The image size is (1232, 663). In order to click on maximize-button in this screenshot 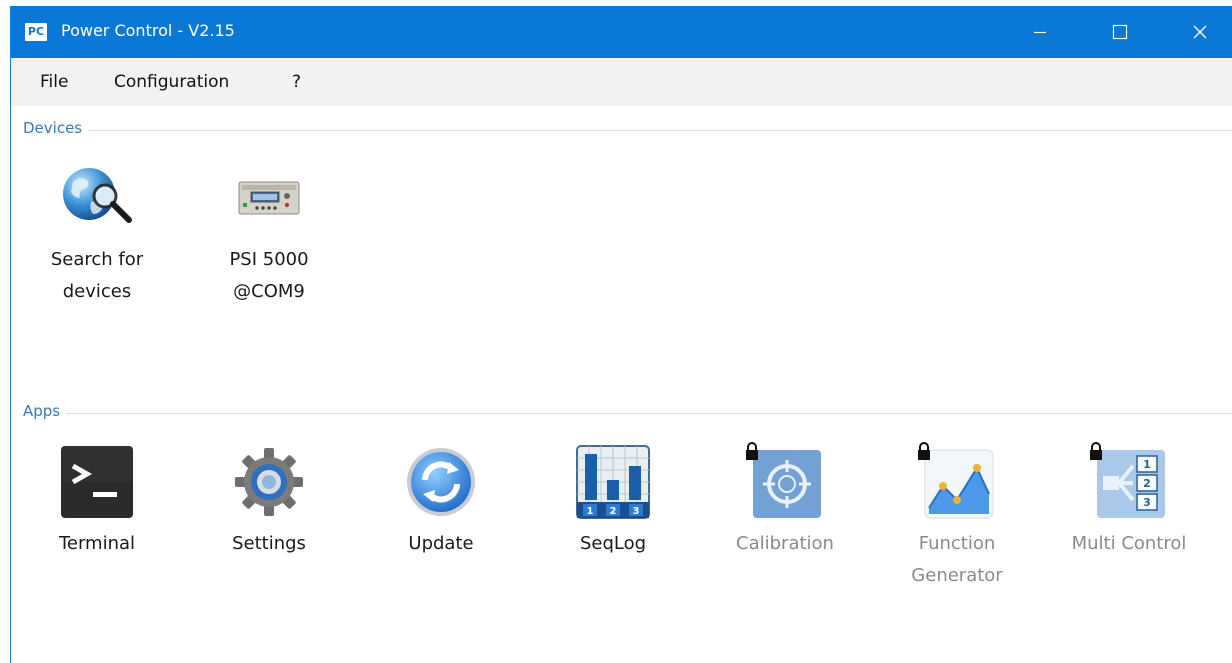, I will do `click(1120, 32)`.